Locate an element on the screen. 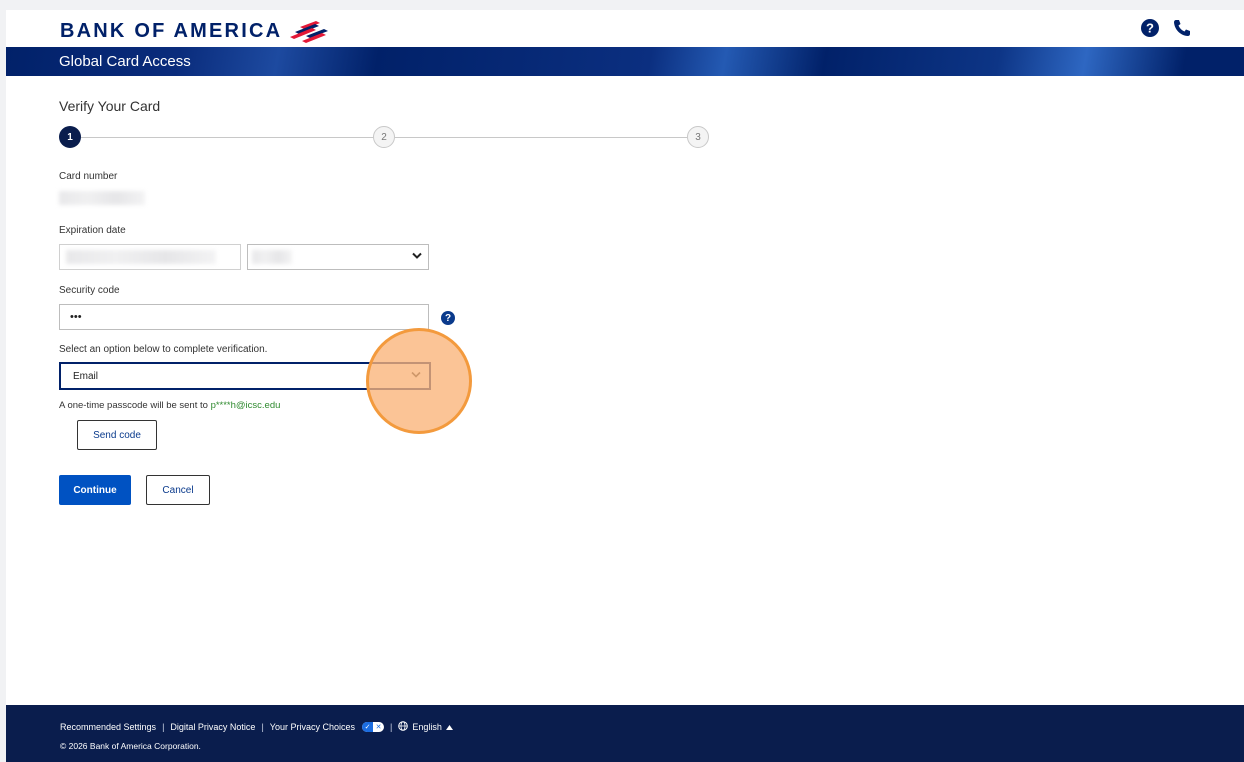 This screenshot has height=762, width=1244. flag-logo-icon is located at coordinates (309, 31).